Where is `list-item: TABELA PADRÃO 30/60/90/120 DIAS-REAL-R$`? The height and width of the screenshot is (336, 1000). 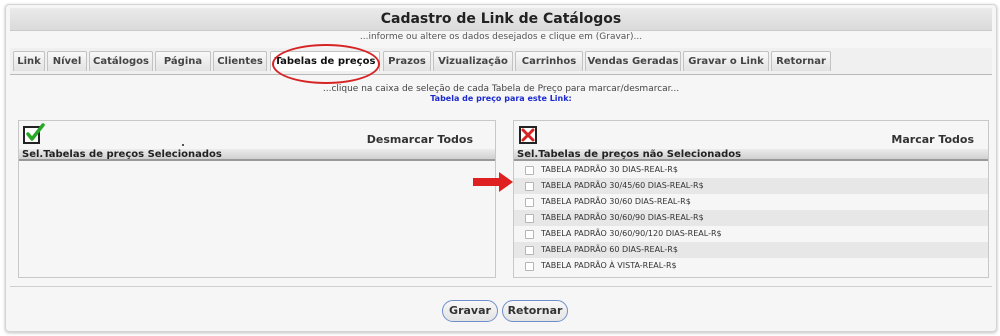
list-item: TABELA PADRÃO 30/60/90/120 DIAS-REAL-R$ is located at coordinates (751, 234).